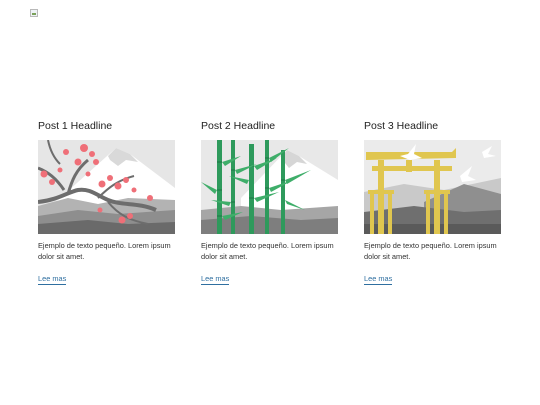 This screenshot has width=540, height=405. What do you see at coordinates (269, 126) in the screenshot?
I see `post-headline: Post 2 Headline` at bounding box center [269, 126].